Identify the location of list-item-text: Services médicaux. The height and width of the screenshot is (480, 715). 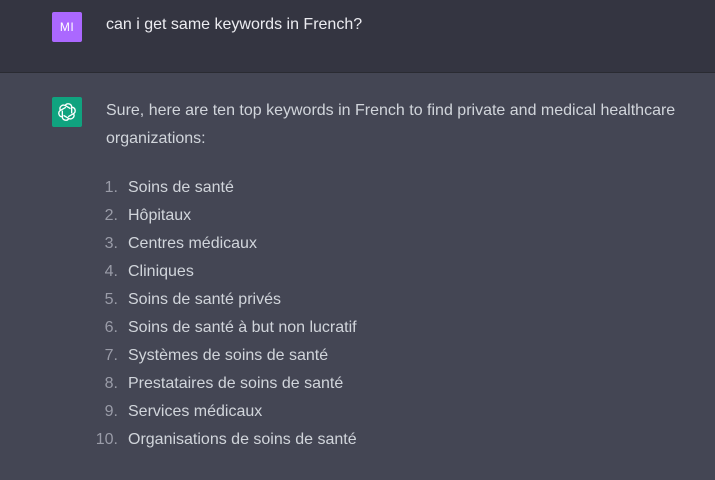
(195, 411).